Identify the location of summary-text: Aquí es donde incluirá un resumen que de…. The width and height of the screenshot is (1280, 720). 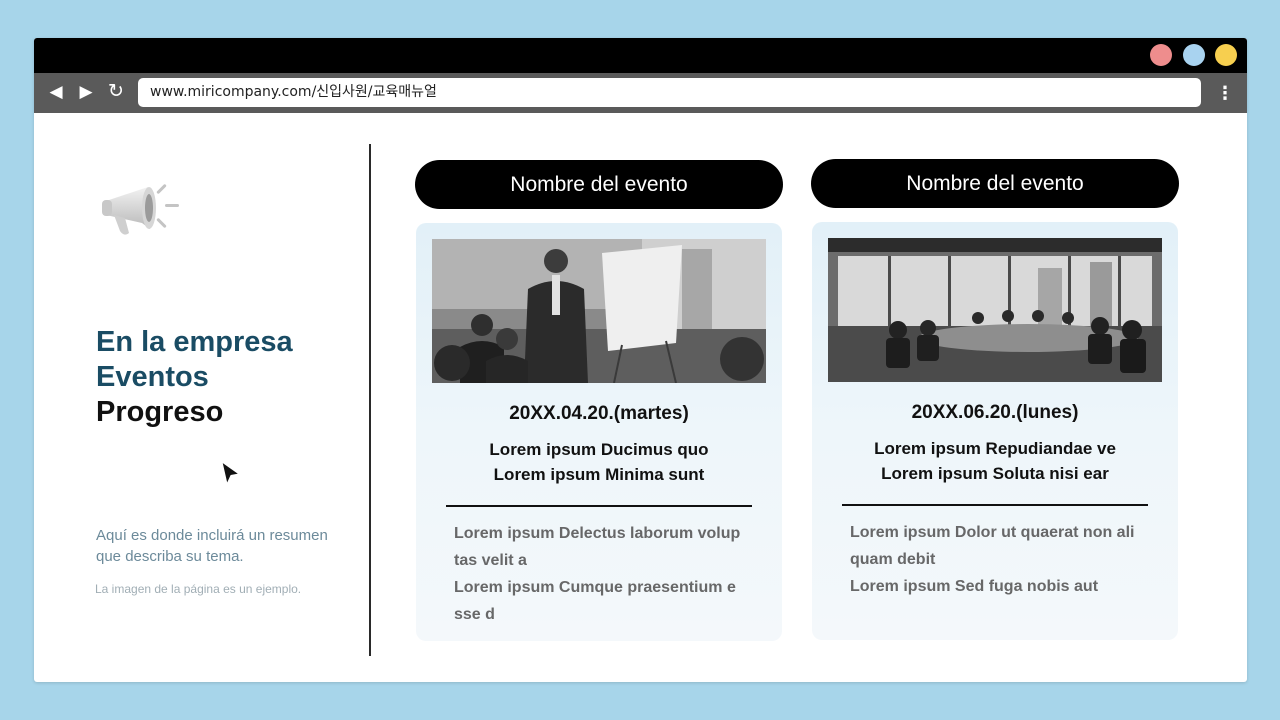
(212, 546).